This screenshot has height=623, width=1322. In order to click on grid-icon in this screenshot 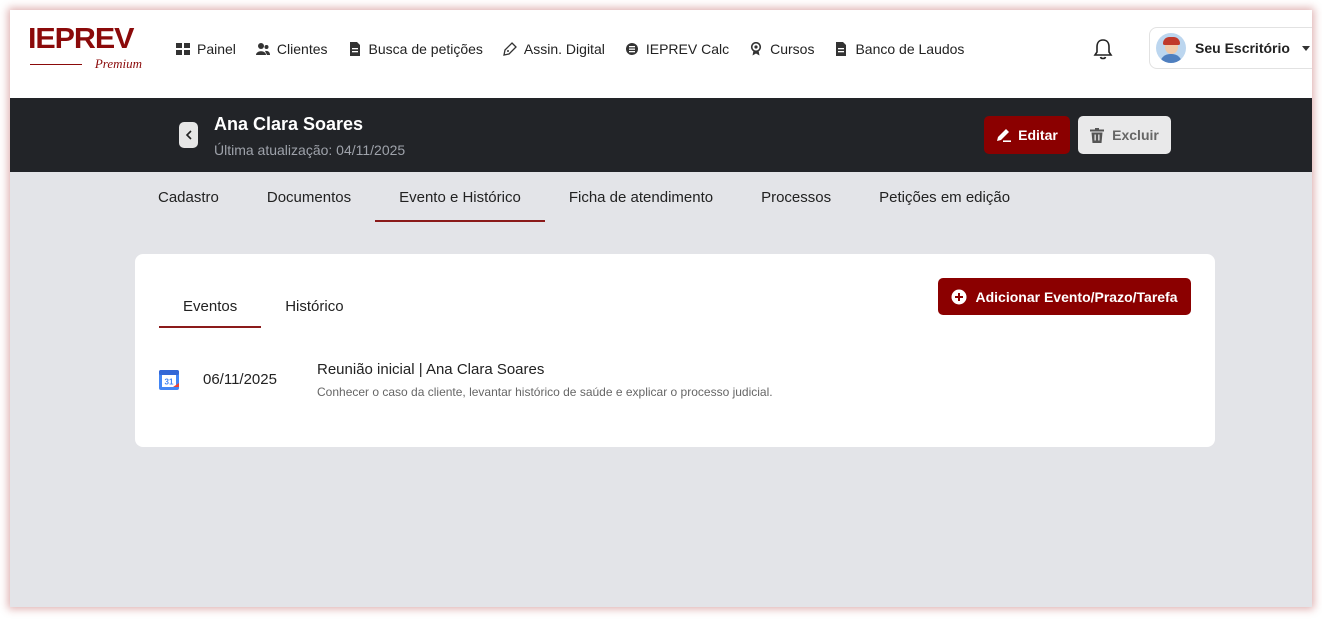, I will do `click(183, 49)`.